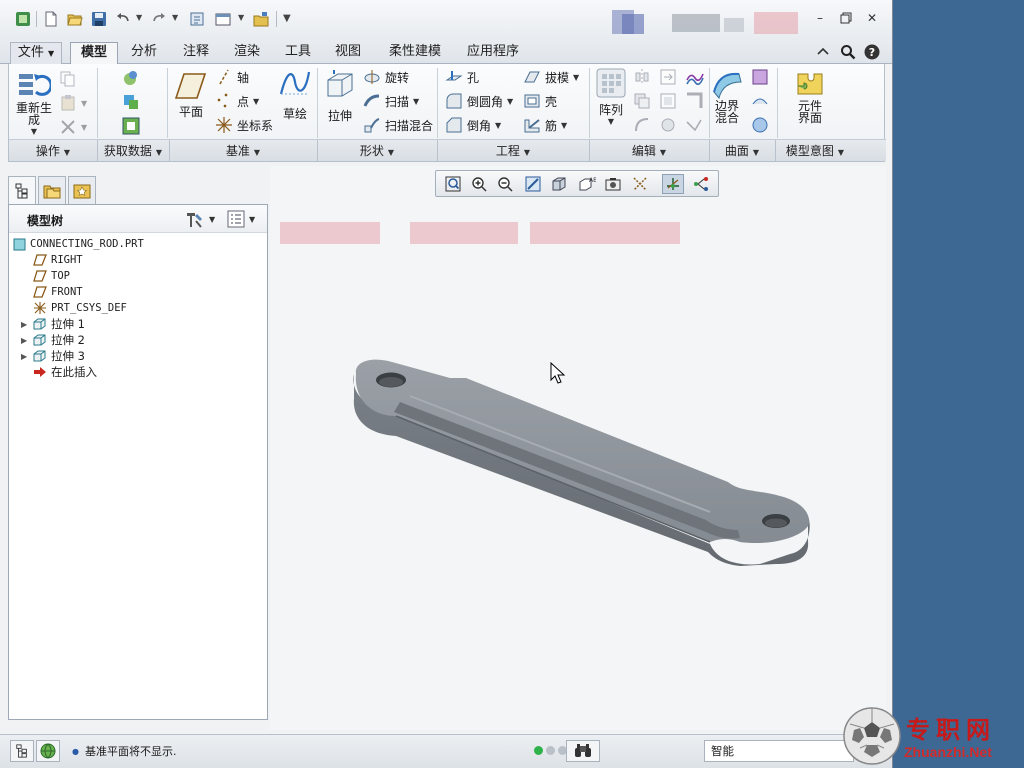 The image size is (1024, 768). Describe the element at coordinates (479, 101) in the screenshot. I see `round-button: 倒圆角 ▼` at that location.